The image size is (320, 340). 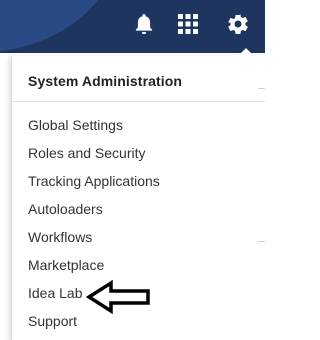 I want to click on brand-shape, so click(x=58, y=26).